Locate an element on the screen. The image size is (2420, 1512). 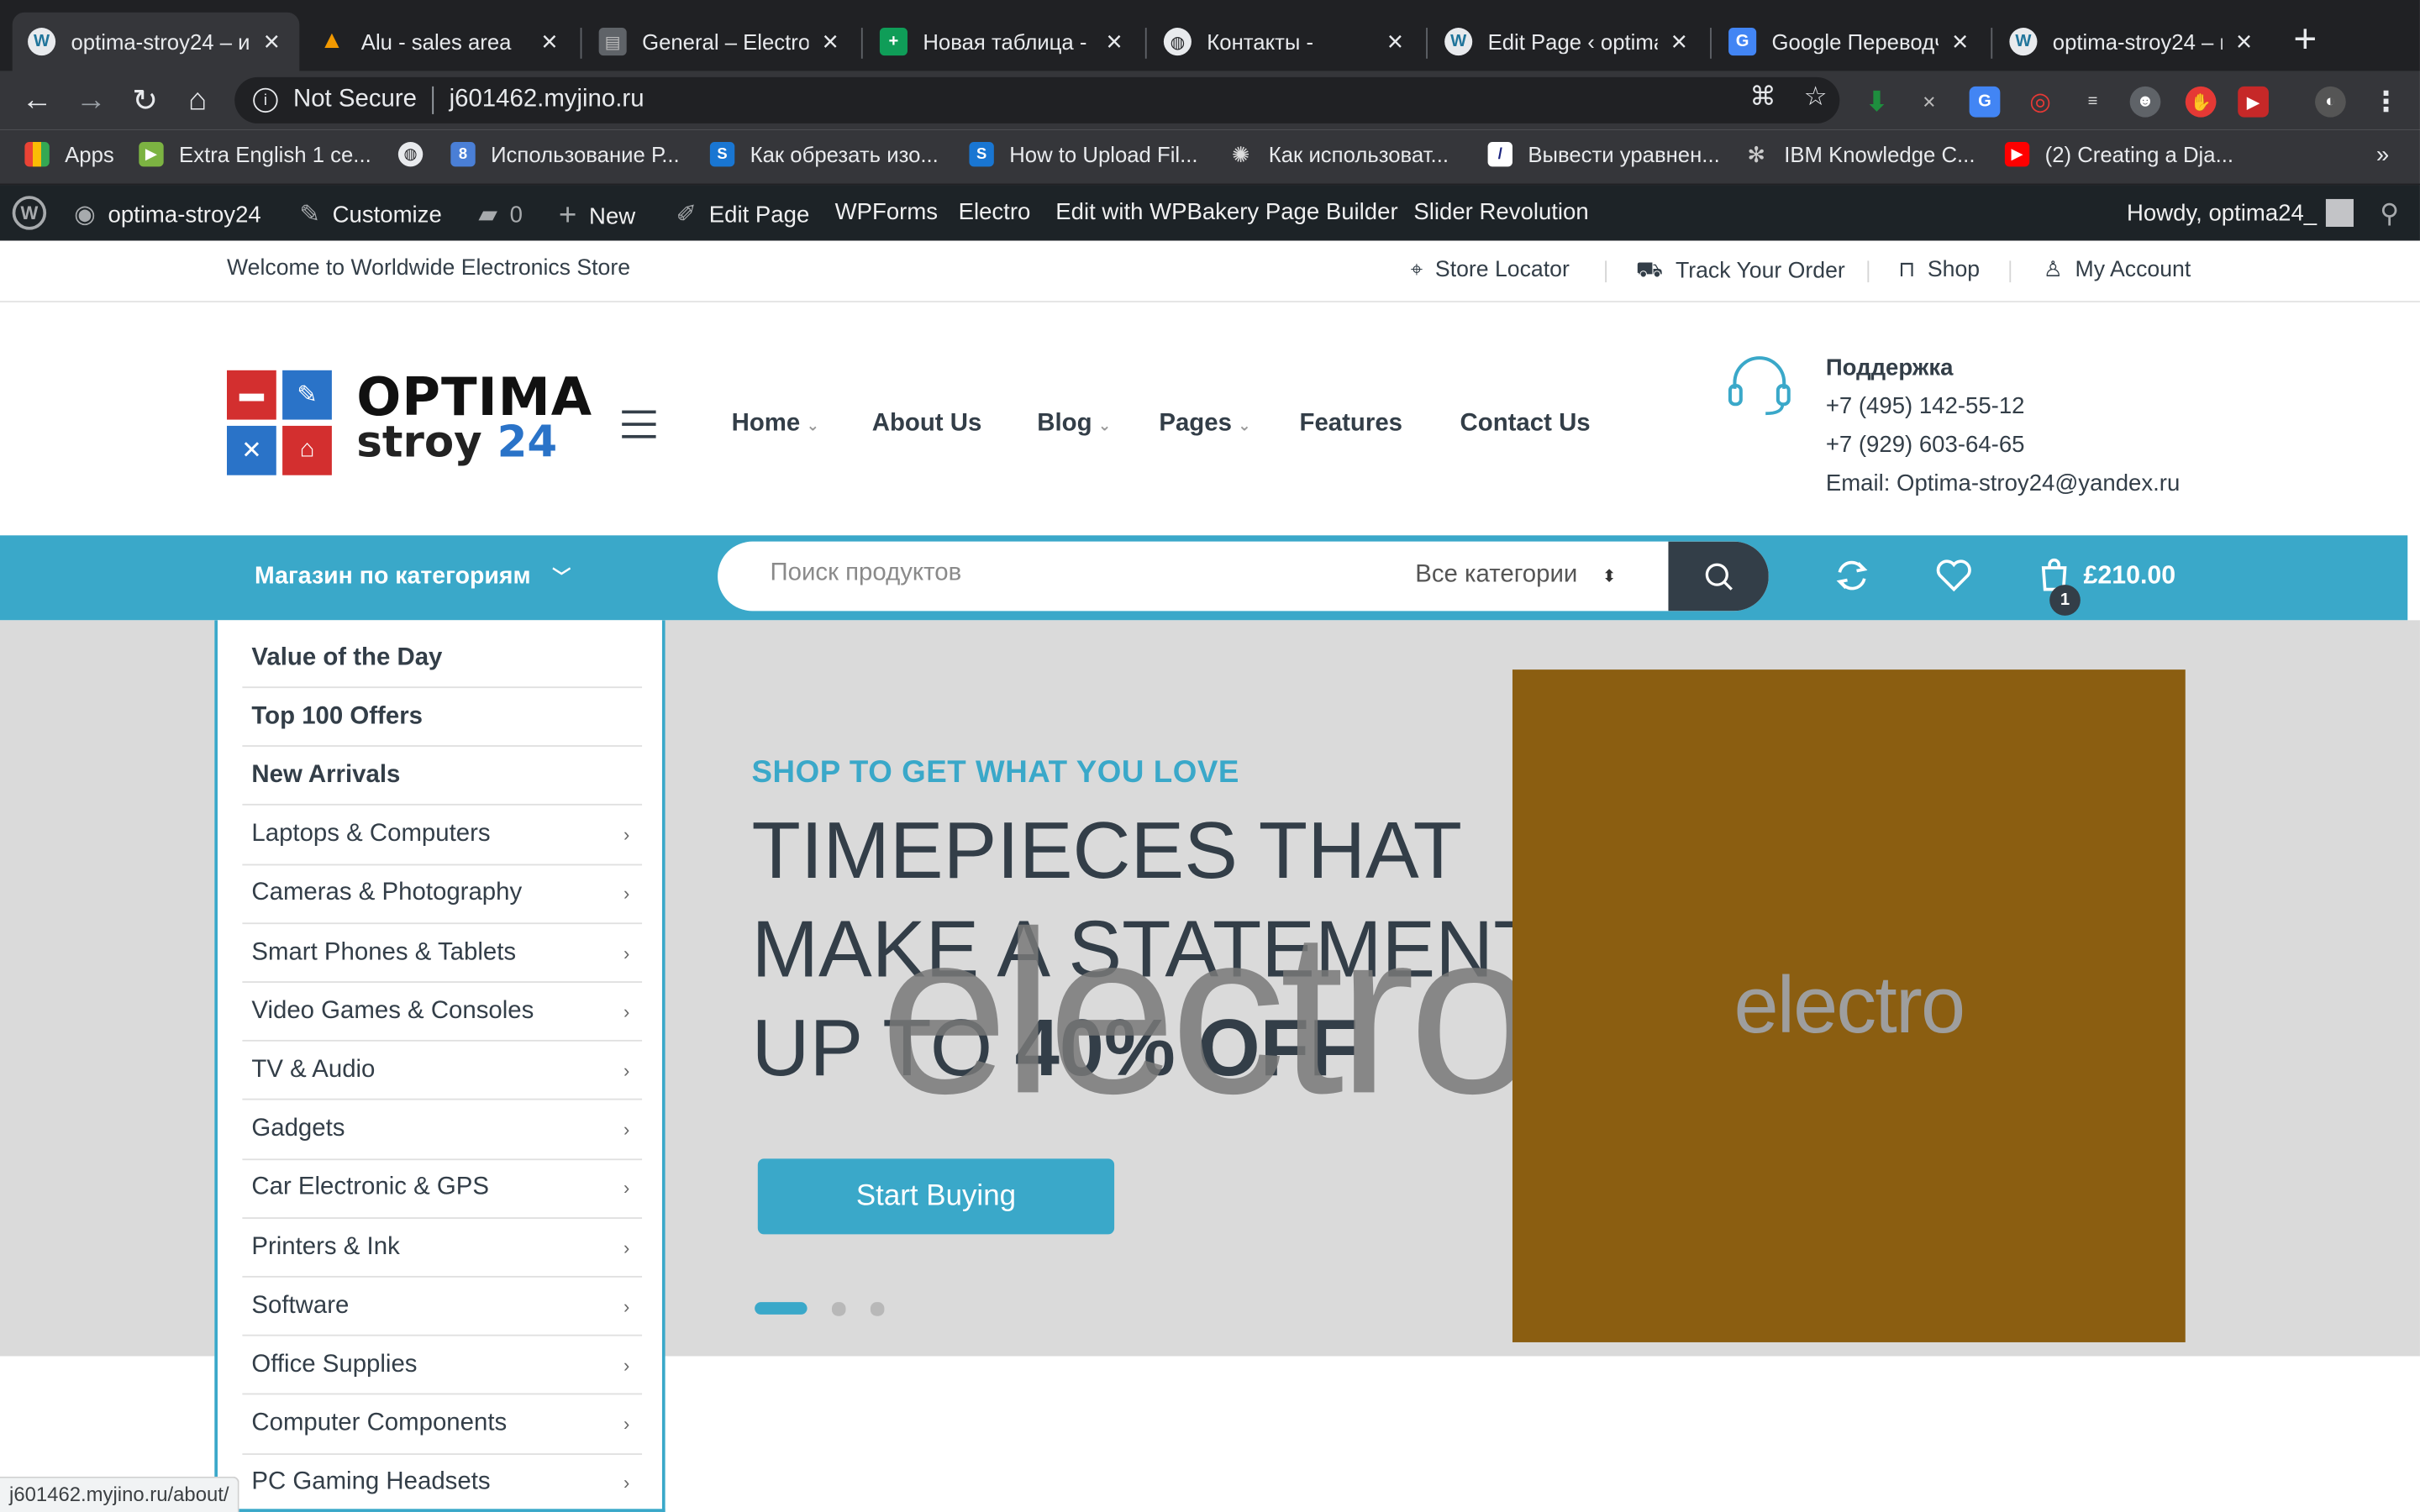
x-extension-icon: ✕ is located at coordinates (1929, 102).